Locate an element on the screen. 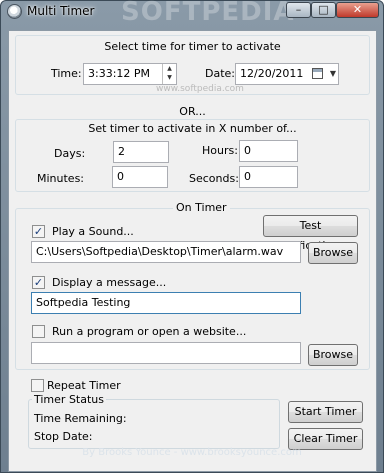 This screenshot has width=384, height=473. on-timer-heading: On Timer is located at coordinates (201, 207).